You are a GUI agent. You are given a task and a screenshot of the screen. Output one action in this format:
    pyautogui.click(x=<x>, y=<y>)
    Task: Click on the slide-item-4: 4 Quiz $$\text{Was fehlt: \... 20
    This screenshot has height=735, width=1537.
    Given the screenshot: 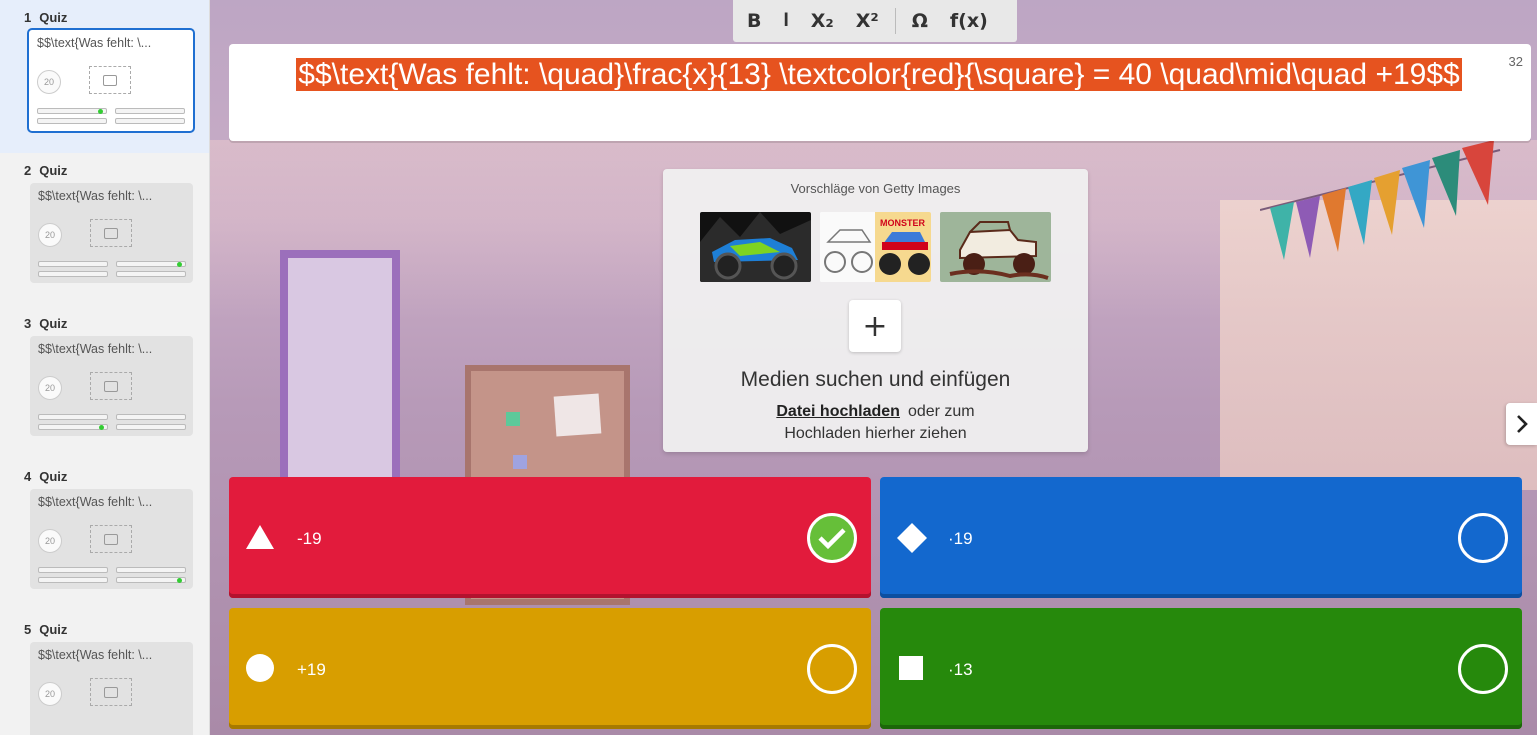 What is the action you would take?
    pyautogui.click(x=104, y=535)
    